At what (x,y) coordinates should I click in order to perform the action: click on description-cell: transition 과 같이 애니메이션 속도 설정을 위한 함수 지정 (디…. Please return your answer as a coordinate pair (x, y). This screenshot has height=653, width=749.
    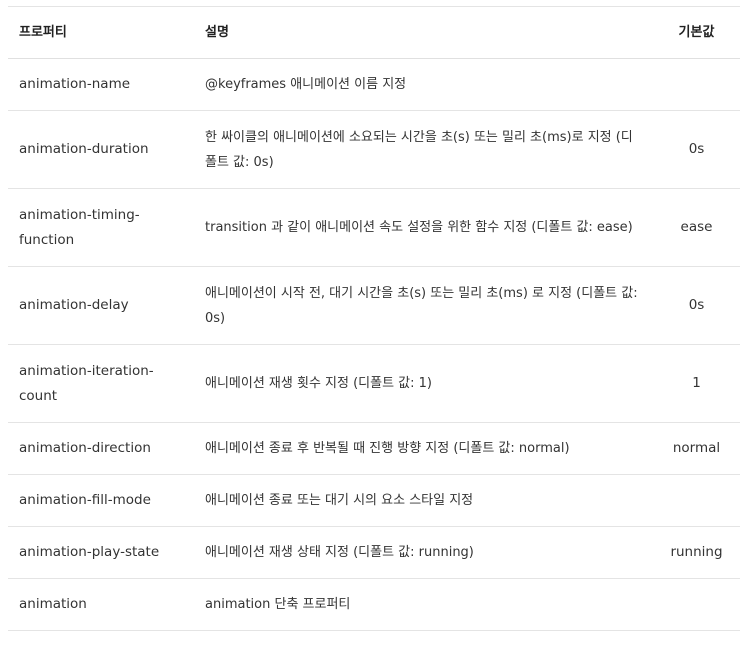
    Looking at the image, I should click on (419, 227).